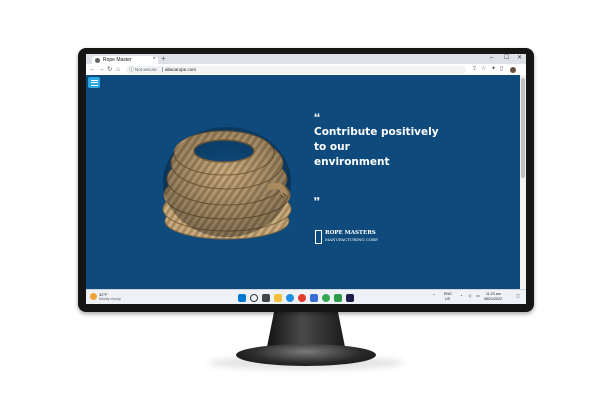 The image size is (612, 408). Describe the element at coordinates (318, 237) in the screenshot. I see `logo-emblem-icon` at that location.